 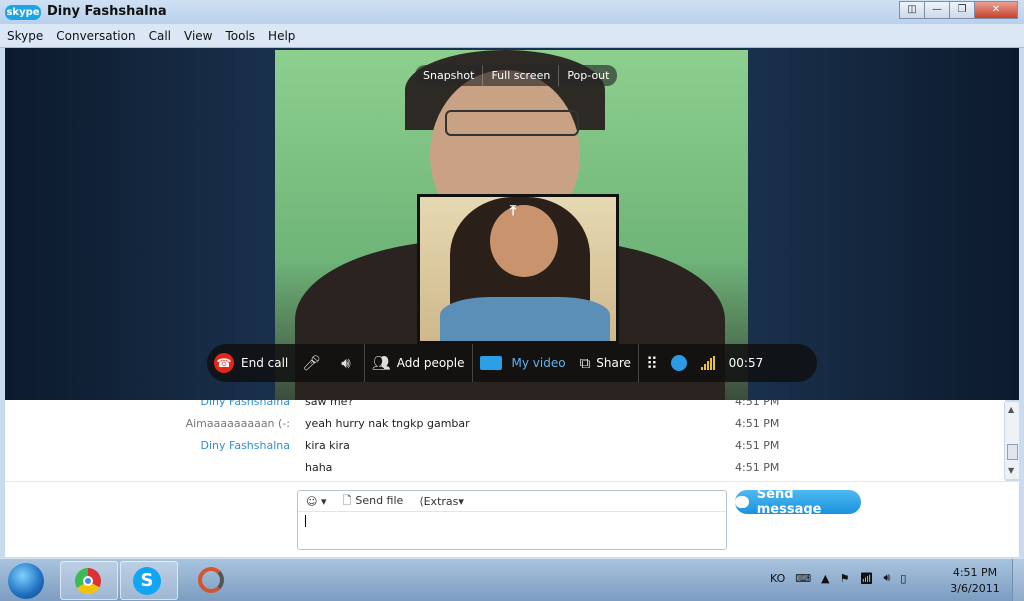 I want to click on clock-date: 3/6/2011, so click(x=975, y=588).